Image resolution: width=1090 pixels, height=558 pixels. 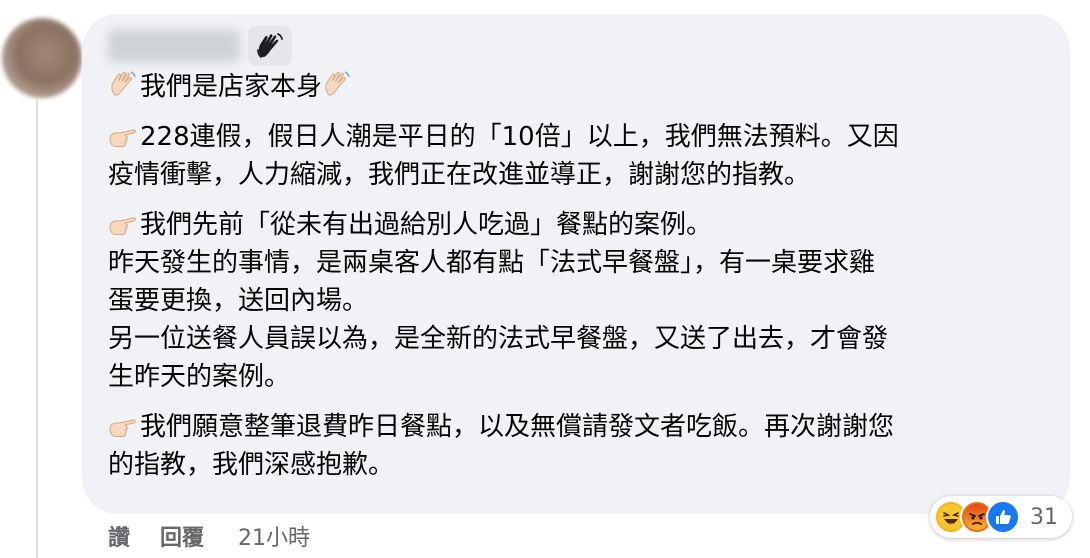 What do you see at coordinates (274, 536) in the screenshot?
I see `timestamp: 21小時` at bounding box center [274, 536].